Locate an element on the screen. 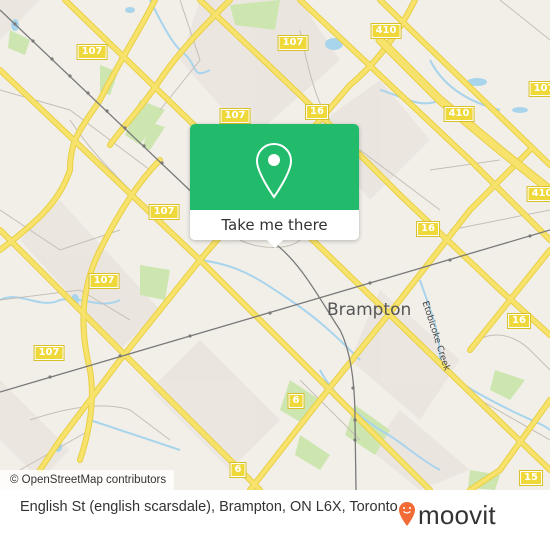  moovit-logo: moovit is located at coordinates (447, 515).